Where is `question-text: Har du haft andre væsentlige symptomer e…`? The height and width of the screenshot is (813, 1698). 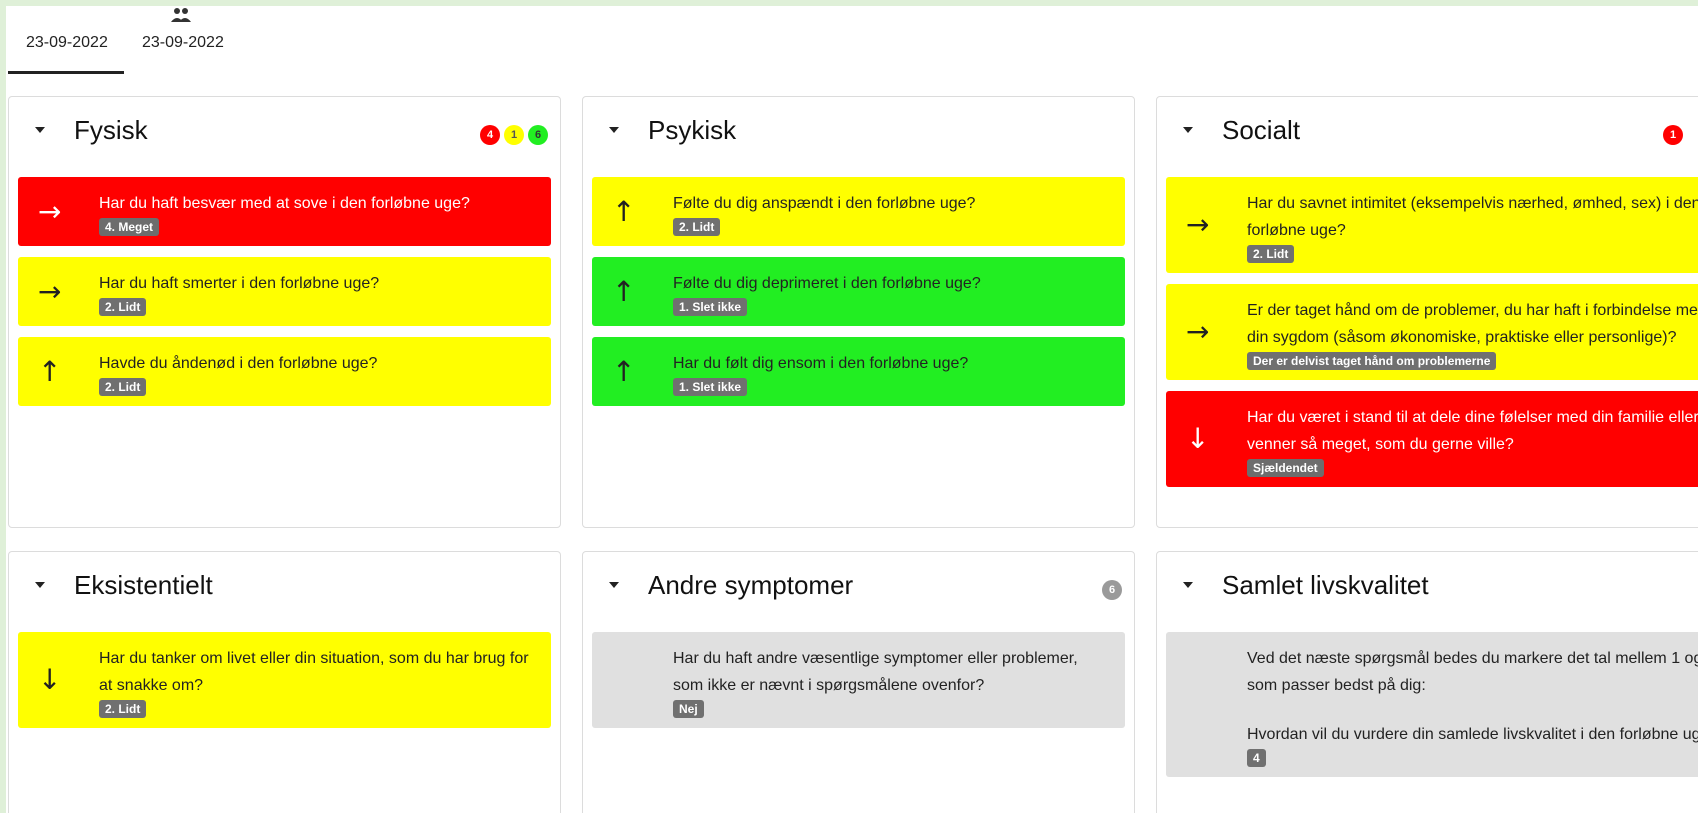 question-text: Har du haft andre væsentlige symptomer e… is located at coordinates (875, 672).